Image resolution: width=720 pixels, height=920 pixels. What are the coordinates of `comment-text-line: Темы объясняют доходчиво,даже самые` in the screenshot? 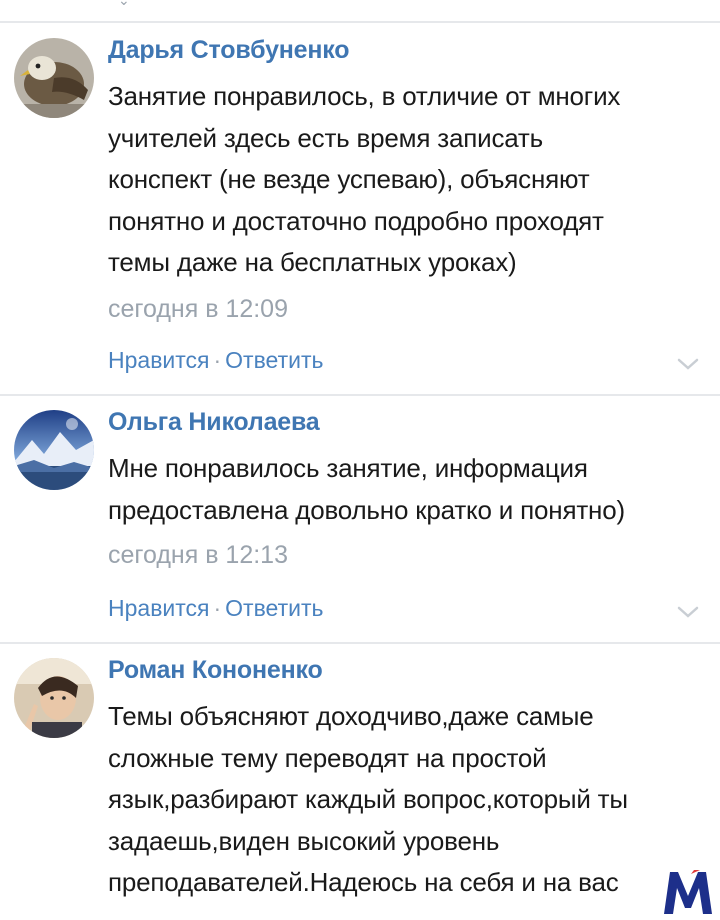 It's located at (351, 716).